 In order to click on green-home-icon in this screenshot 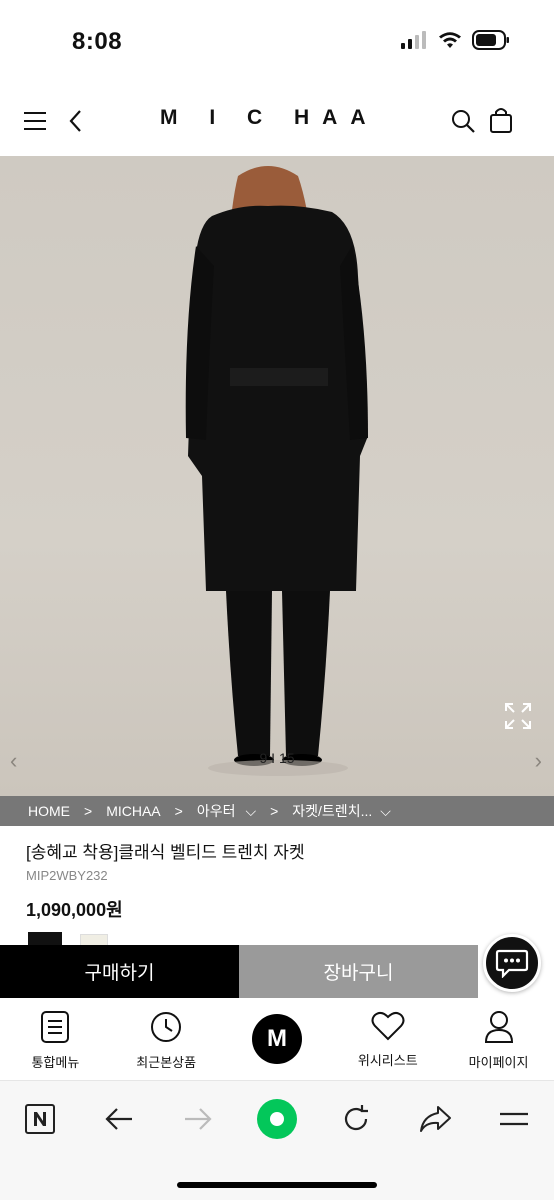, I will do `click(277, 1119)`.